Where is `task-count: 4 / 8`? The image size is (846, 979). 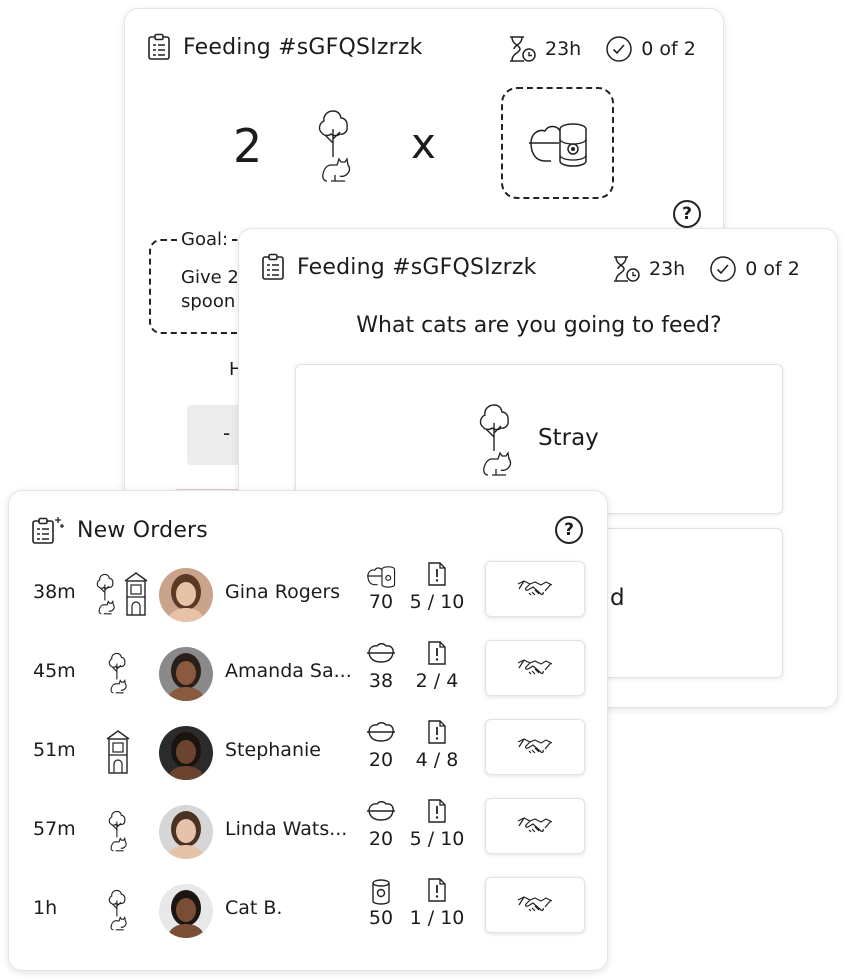 task-count: 4 / 8 is located at coordinates (437, 760).